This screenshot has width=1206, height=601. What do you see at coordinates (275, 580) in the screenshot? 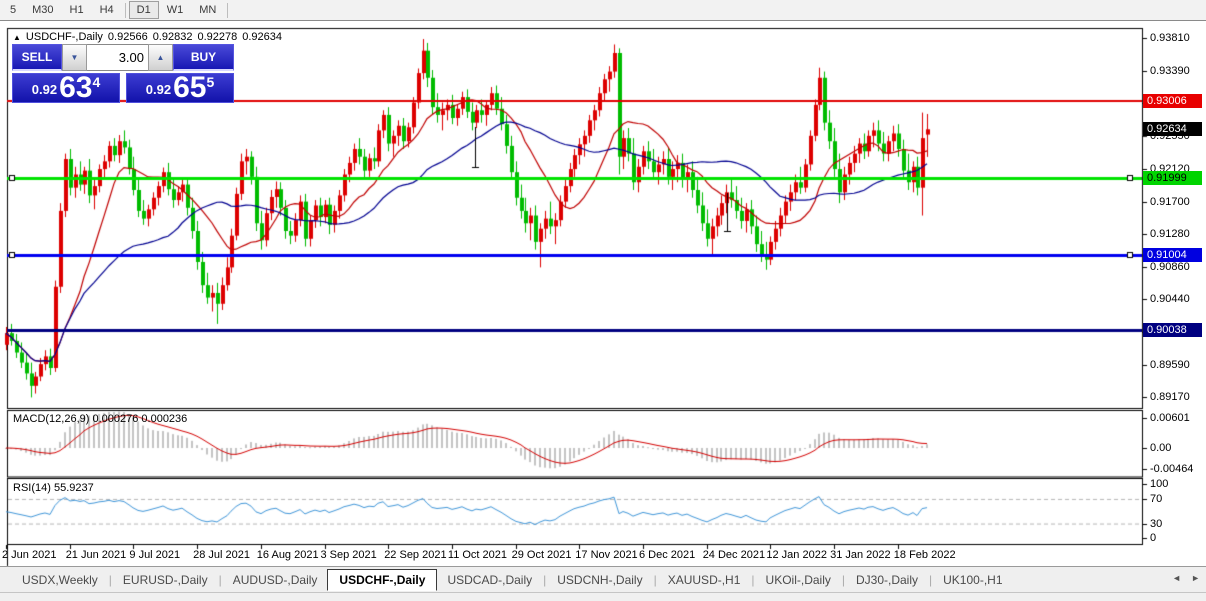
I see `chart-tab-audusd-daily: AUDUSD-,Daily` at bounding box center [275, 580].